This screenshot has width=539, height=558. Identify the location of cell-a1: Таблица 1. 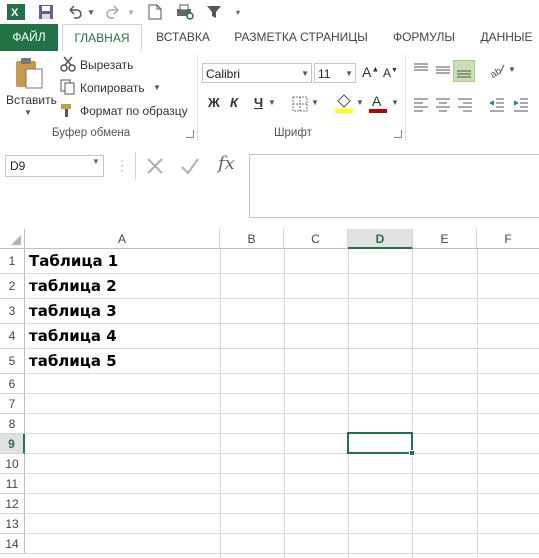
(73, 261).